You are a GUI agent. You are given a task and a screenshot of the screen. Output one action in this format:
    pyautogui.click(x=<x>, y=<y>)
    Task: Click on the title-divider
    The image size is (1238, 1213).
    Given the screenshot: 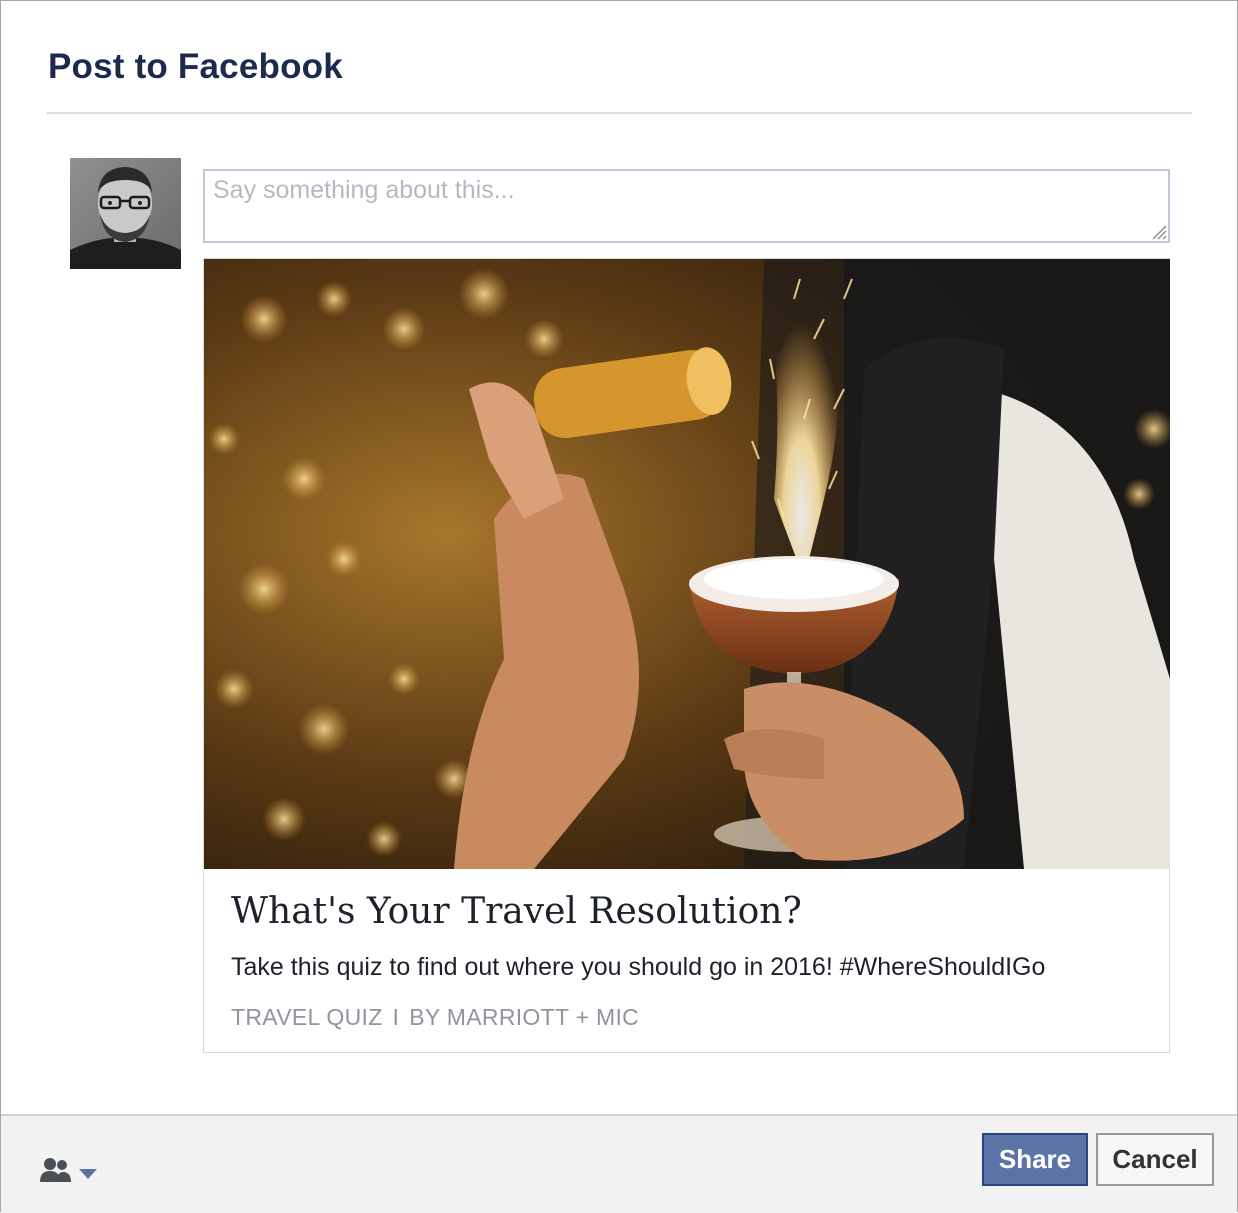 What is the action you would take?
    pyautogui.click(x=619, y=113)
    